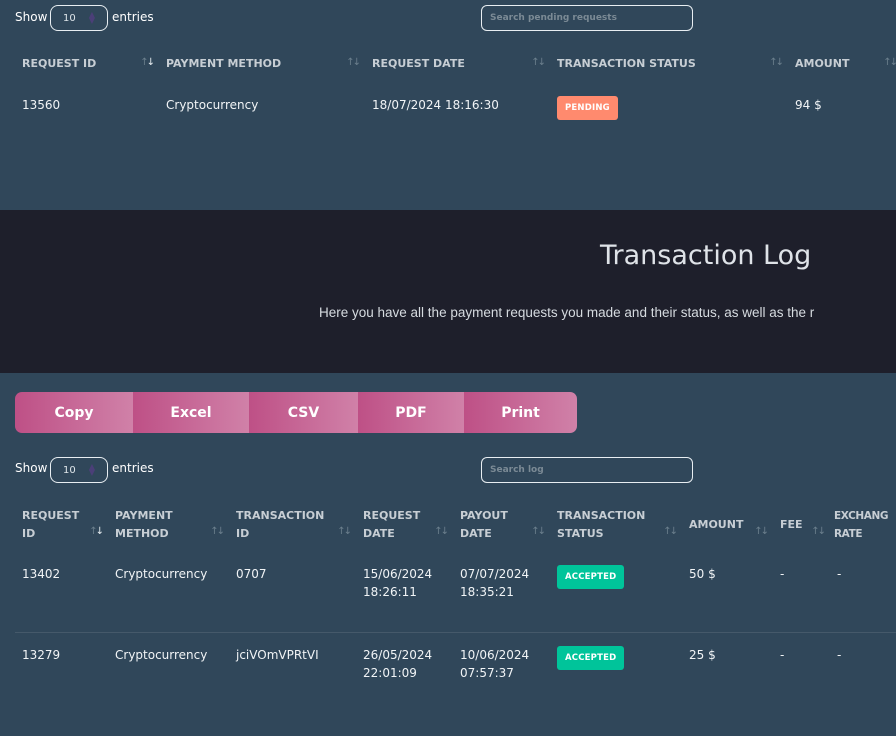  Describe the element at coordinates (791, 524) in the screenshot. I see `header-label: FEE` at that location.